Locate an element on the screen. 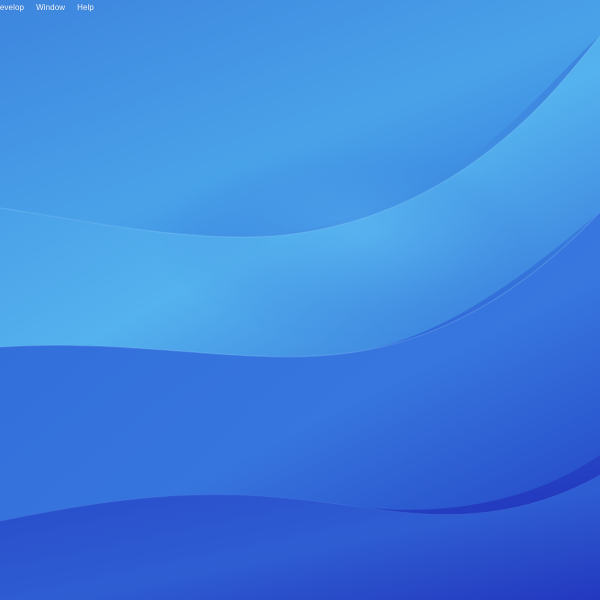 This screenshot has width=600, height=600. menu-develop: Develop is located at coordinates (12, 8).